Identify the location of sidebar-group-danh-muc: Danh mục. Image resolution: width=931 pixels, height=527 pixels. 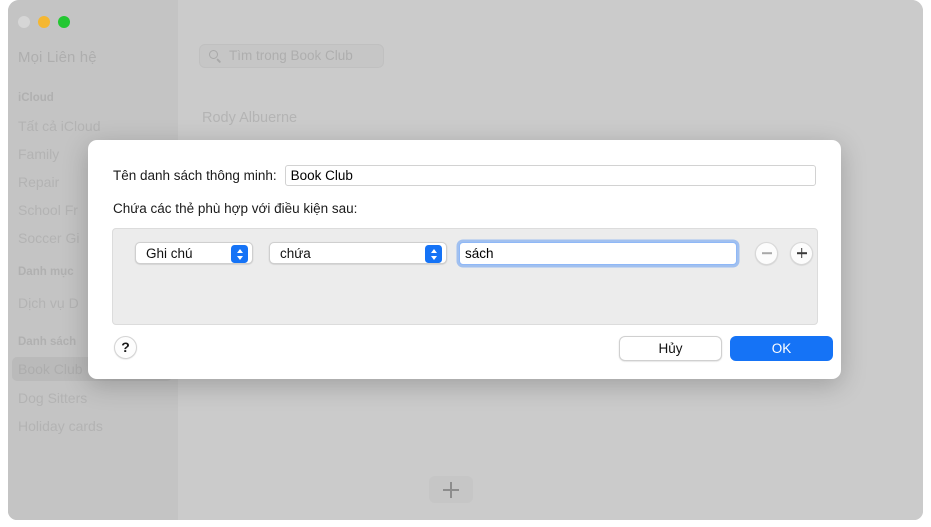
(46, 272).